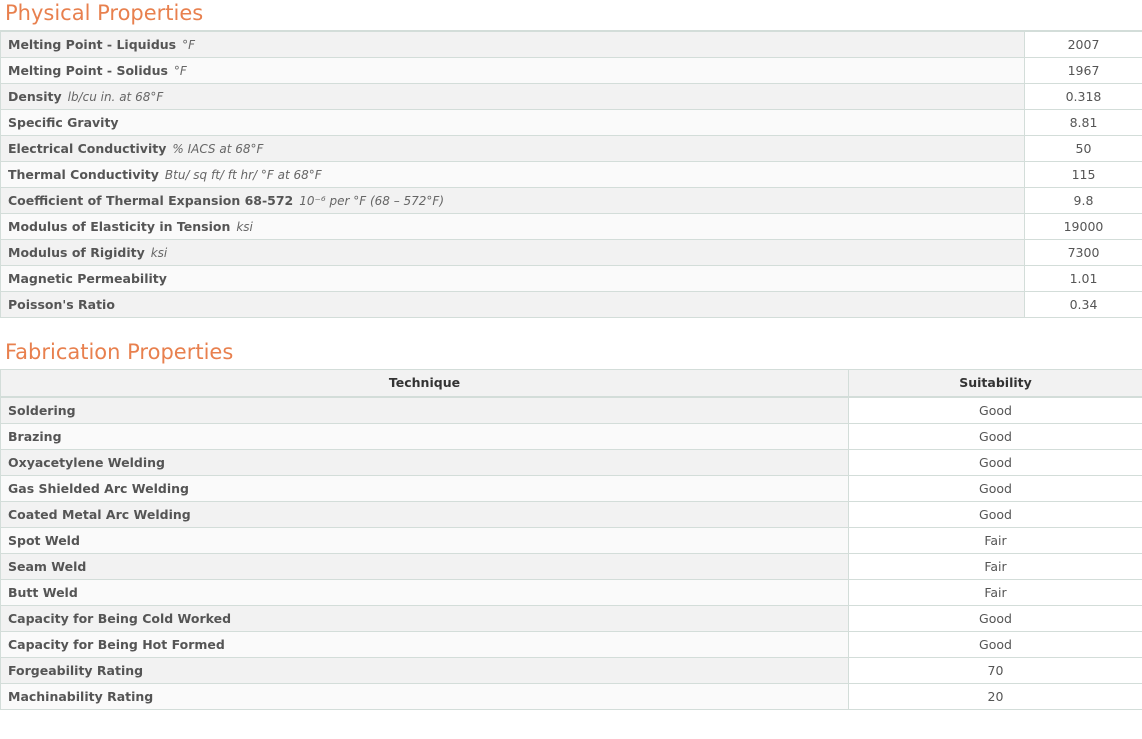  Describe the element at coordinates (115, 96) in the screenshot. I see `property-unit: lb/cu in. at 68°F` at that location.